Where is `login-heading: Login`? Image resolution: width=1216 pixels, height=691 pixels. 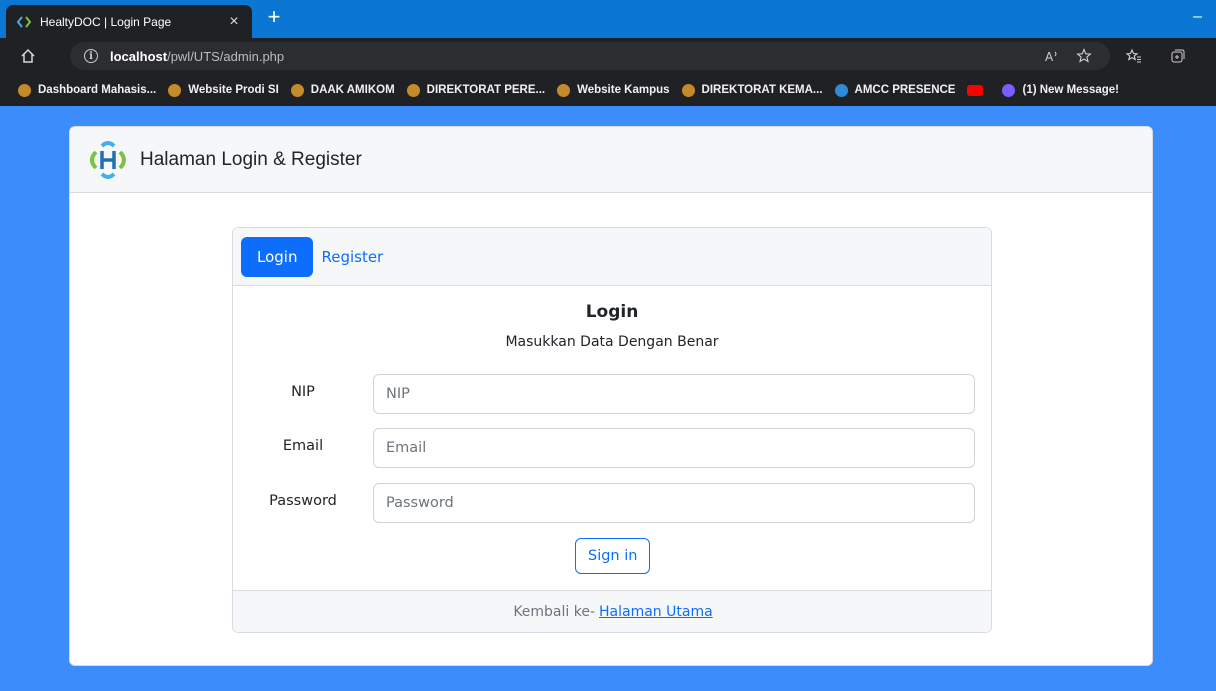 login-heading: Login is located at coordinates (612, 312).